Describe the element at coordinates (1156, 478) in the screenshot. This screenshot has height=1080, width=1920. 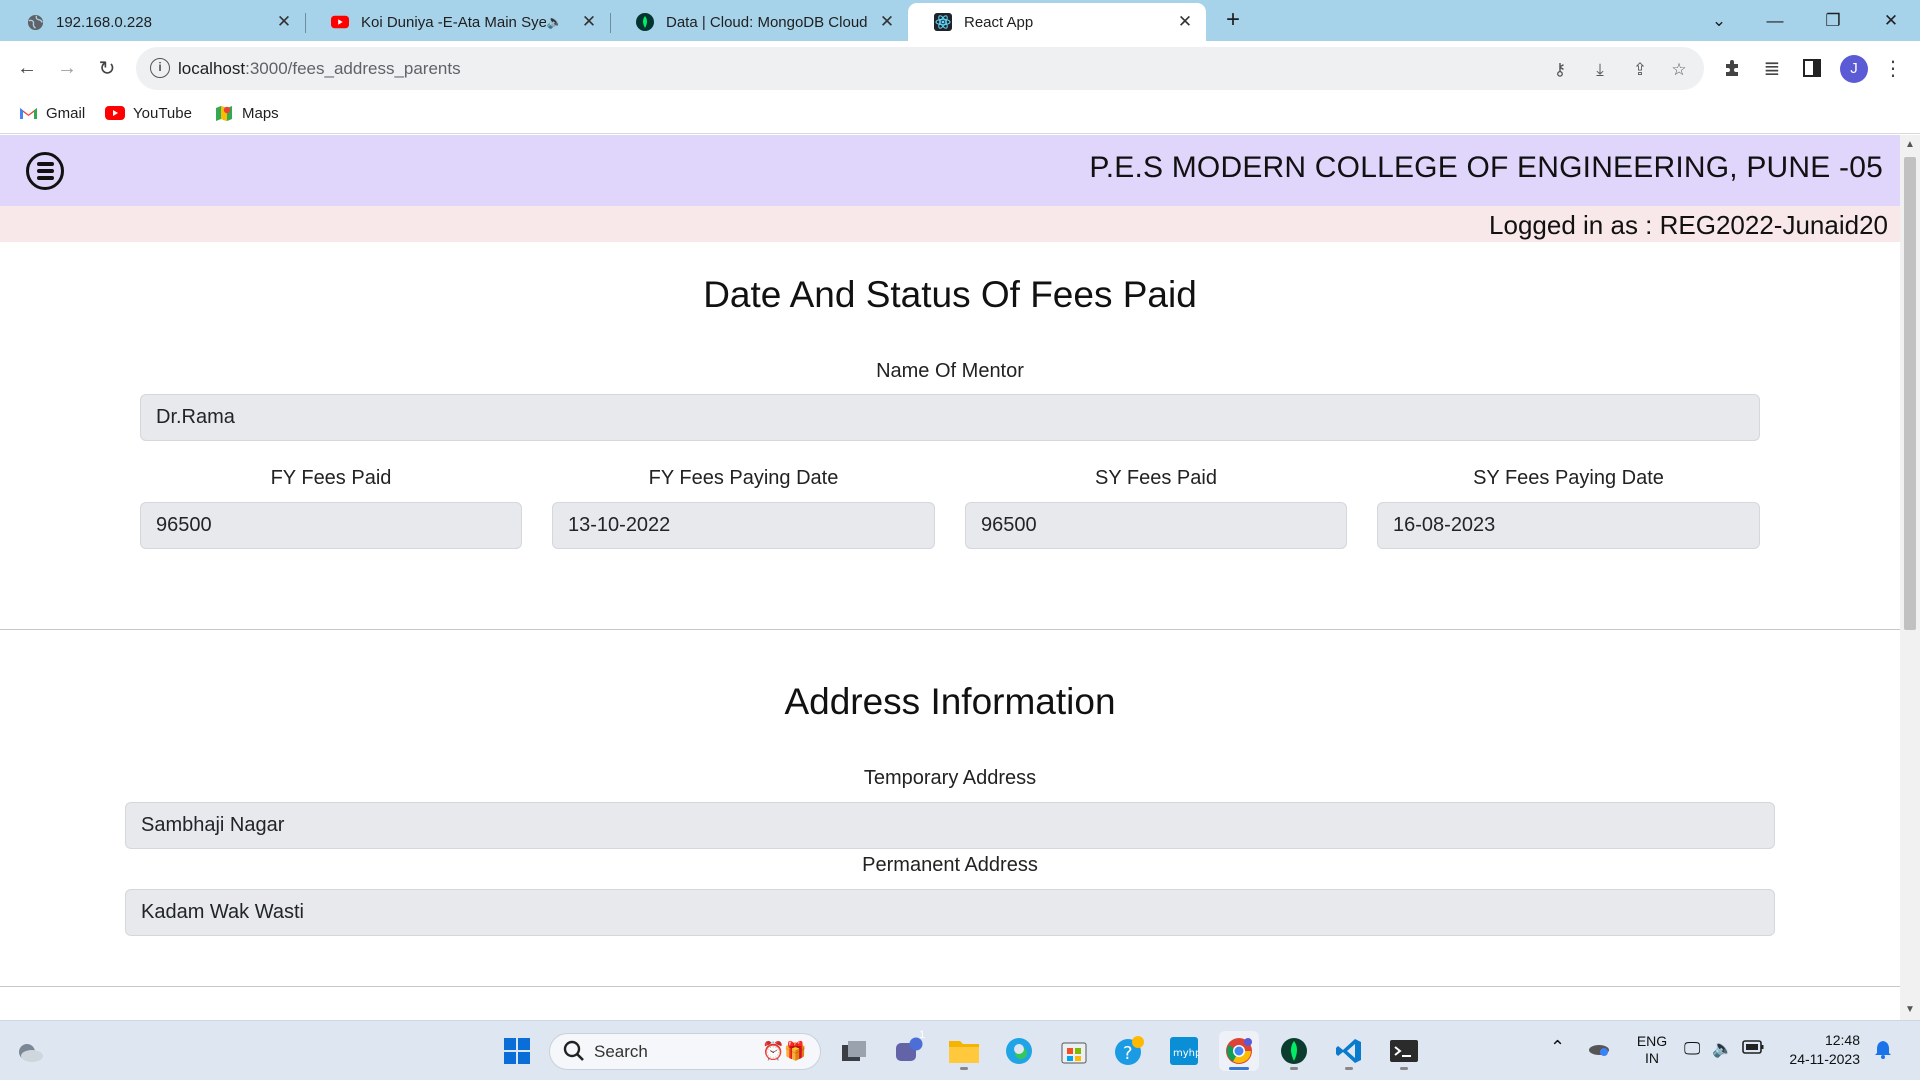
I see `sy-fees-paid-label: SY Fees Paid` at that location.